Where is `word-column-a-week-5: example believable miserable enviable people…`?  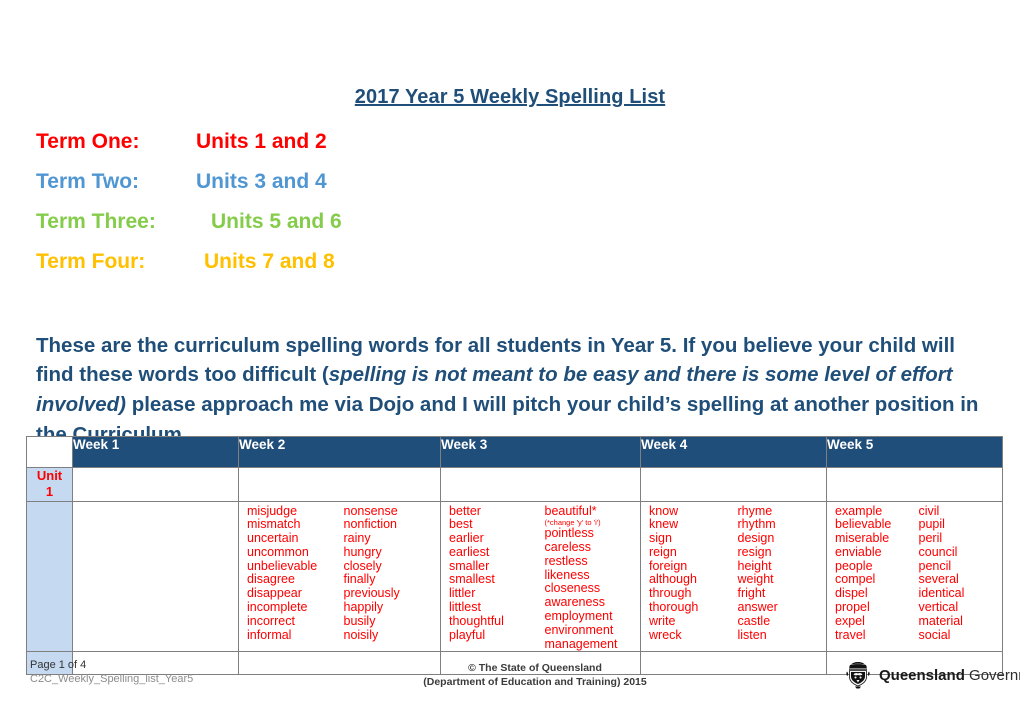
word-column-a-week-5: example believable miserable enviable people… is located at coordinates (877, 573).